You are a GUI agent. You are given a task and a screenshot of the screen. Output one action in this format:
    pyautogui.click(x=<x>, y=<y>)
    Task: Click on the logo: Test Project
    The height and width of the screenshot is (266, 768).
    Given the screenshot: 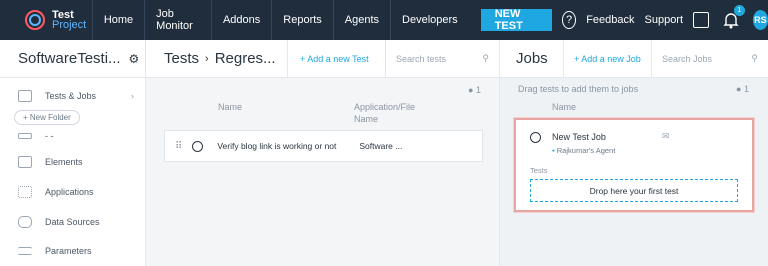 What is the action you would take?
    pyautogui.click(x=46, y=20)
    